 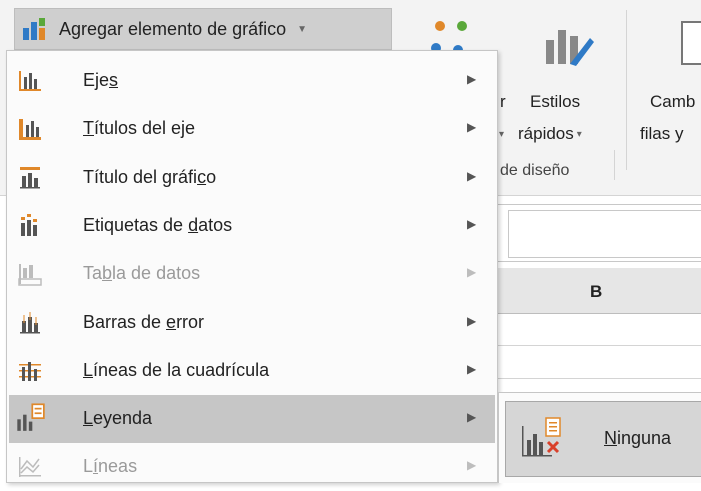 What do you see at coordinates (535, 170) in the screenshot?
I see `design-group-label: de diseño` at bounding box center [535, 170].